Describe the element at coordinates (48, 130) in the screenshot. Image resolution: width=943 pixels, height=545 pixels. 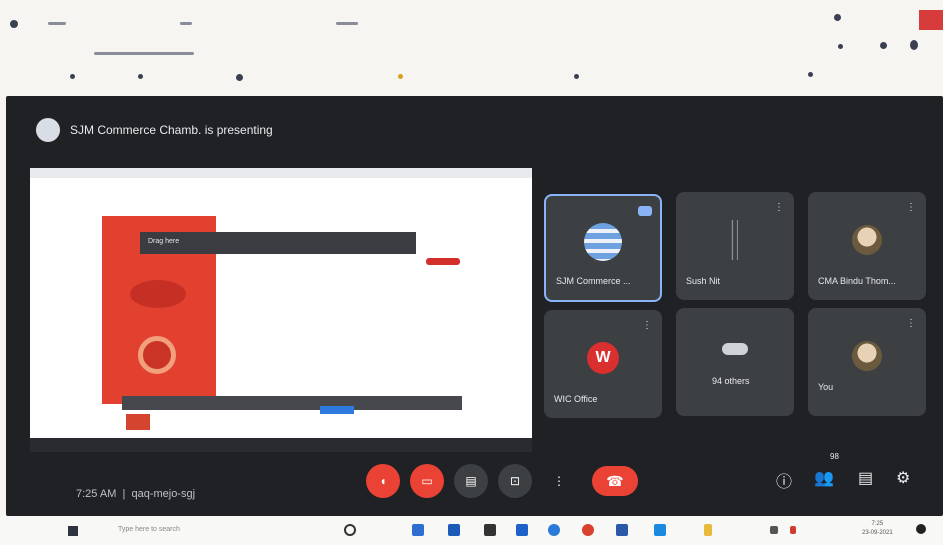
I see `presenter-avatar` at that location.